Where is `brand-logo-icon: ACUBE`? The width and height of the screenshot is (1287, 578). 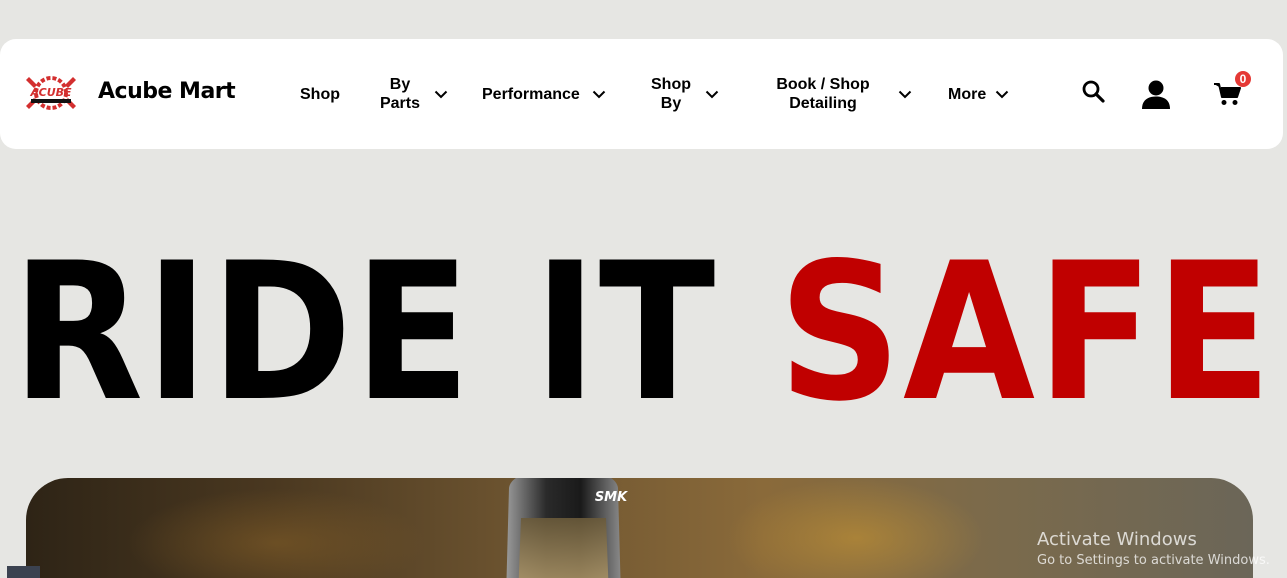
brand-logo-icon: ACUBE is located at coordinates (51, 93).